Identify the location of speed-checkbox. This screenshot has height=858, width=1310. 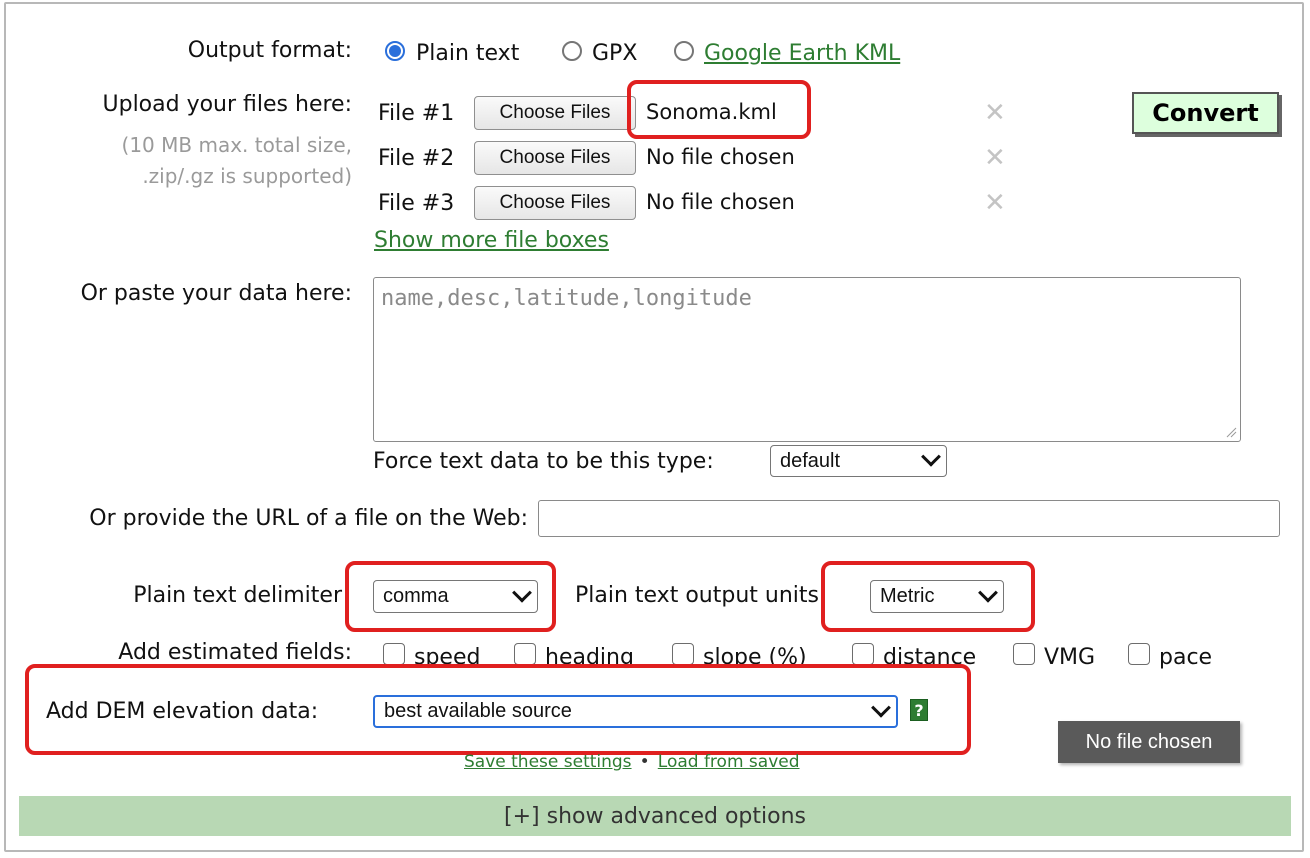
(394, 654).